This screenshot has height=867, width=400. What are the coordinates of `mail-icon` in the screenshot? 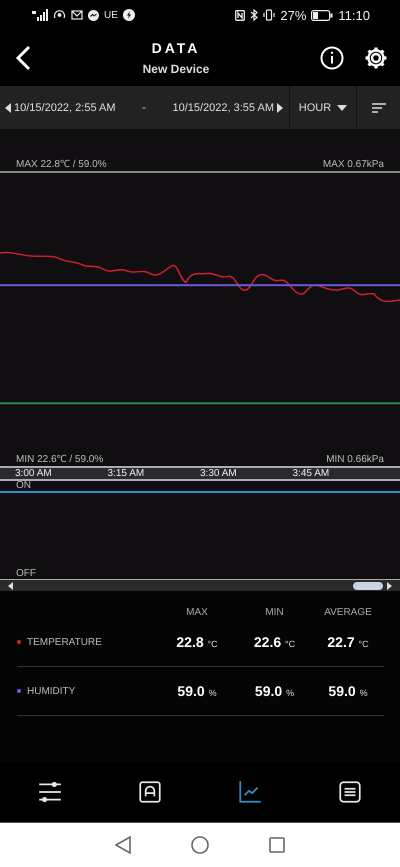 It's located at (77, 15).